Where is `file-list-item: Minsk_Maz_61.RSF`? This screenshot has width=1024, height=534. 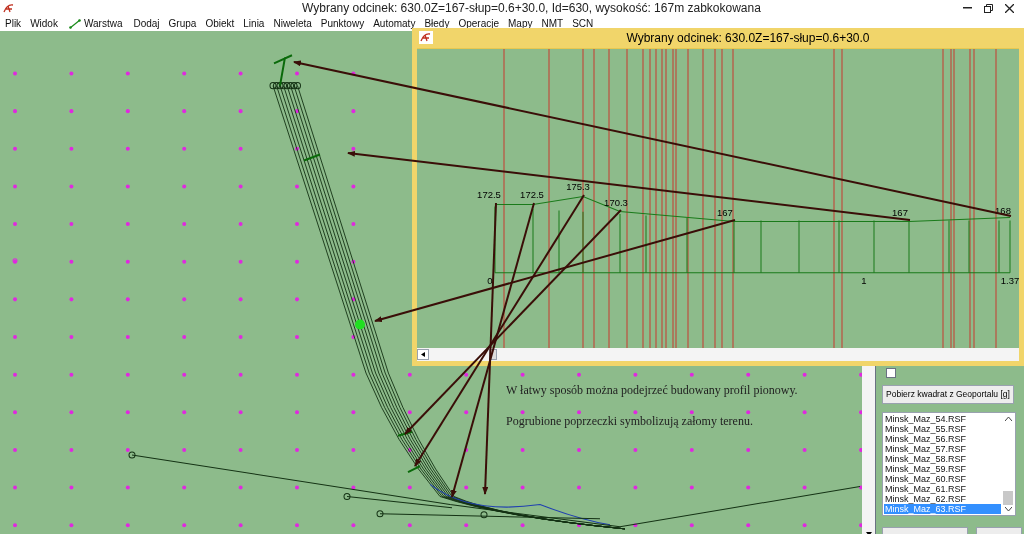 file-list-item: Minsk_Maz_61.RSF is located at coordinates (942, 489).